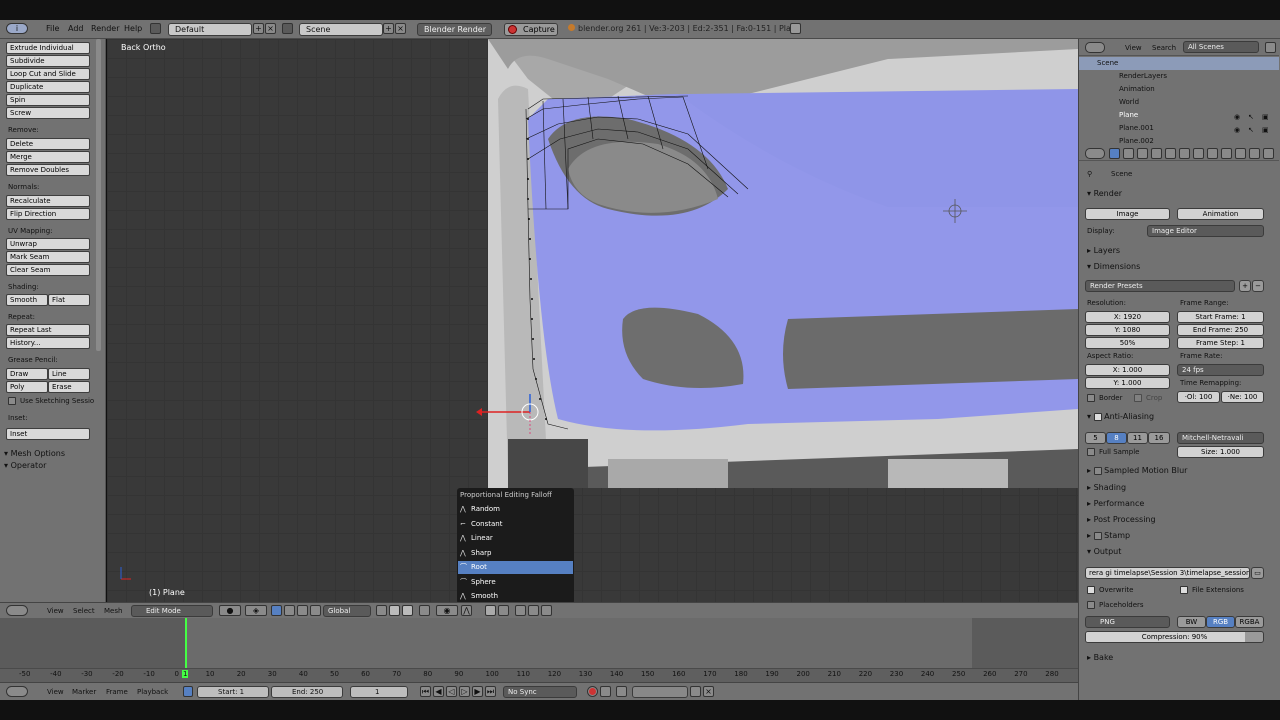 The width and height of the screenshot is (1280, 720). Describe the element at coordinates (48, 61) in the screenshot. I see `subdivide-button: Subdivide` at that location.